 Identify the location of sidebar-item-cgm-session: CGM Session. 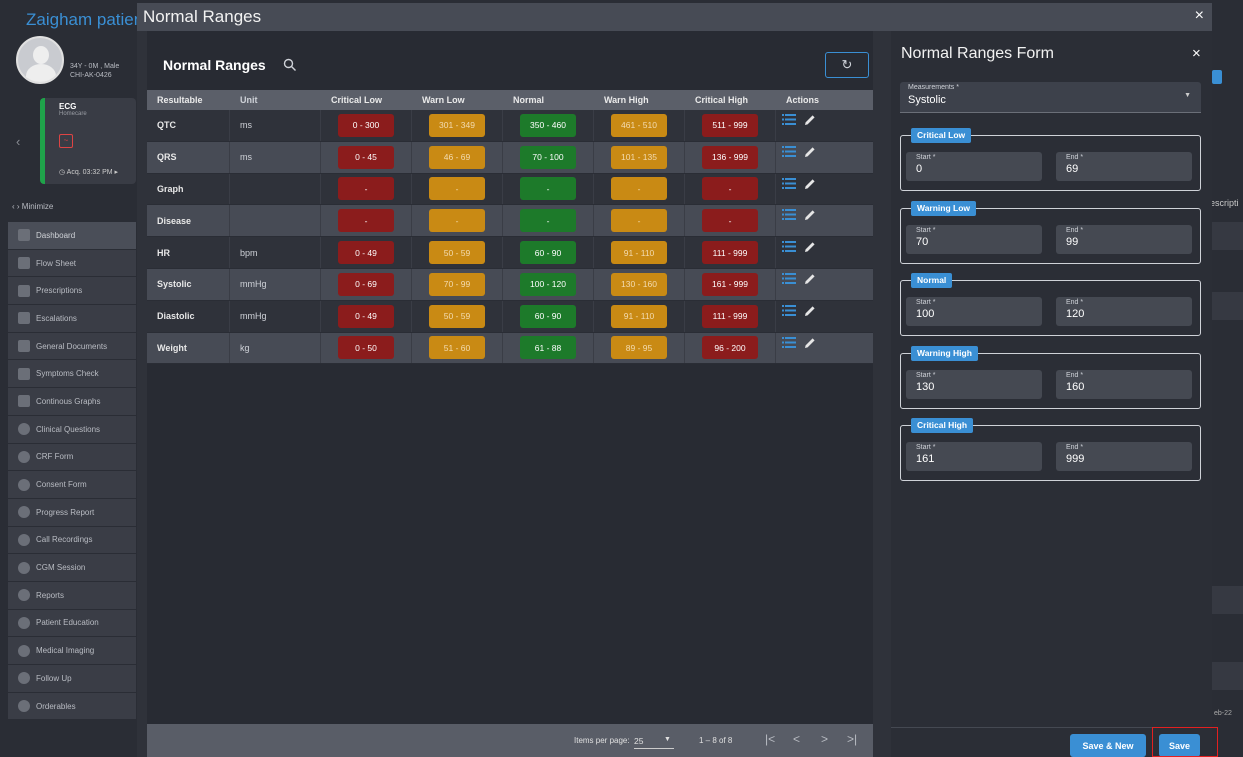
(72, 568).